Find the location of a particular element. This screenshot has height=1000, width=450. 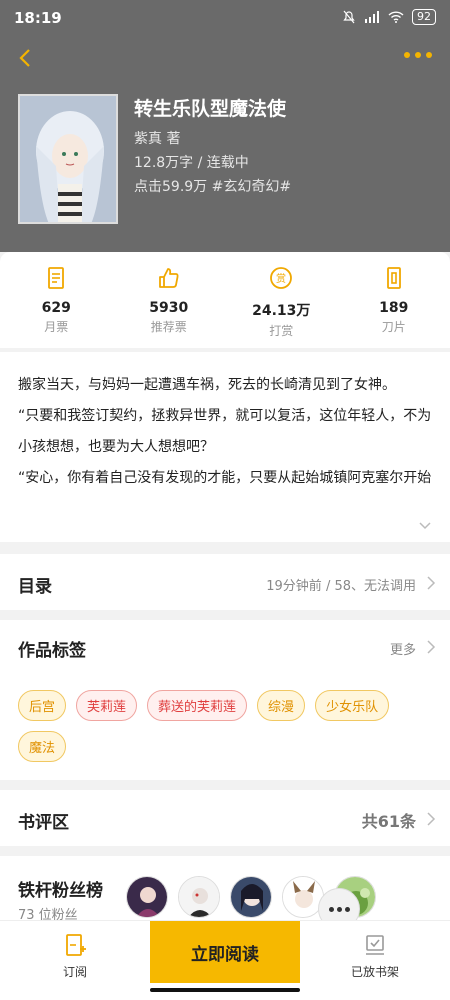

thumbs-up-icon is located at coordinates (168, 278).